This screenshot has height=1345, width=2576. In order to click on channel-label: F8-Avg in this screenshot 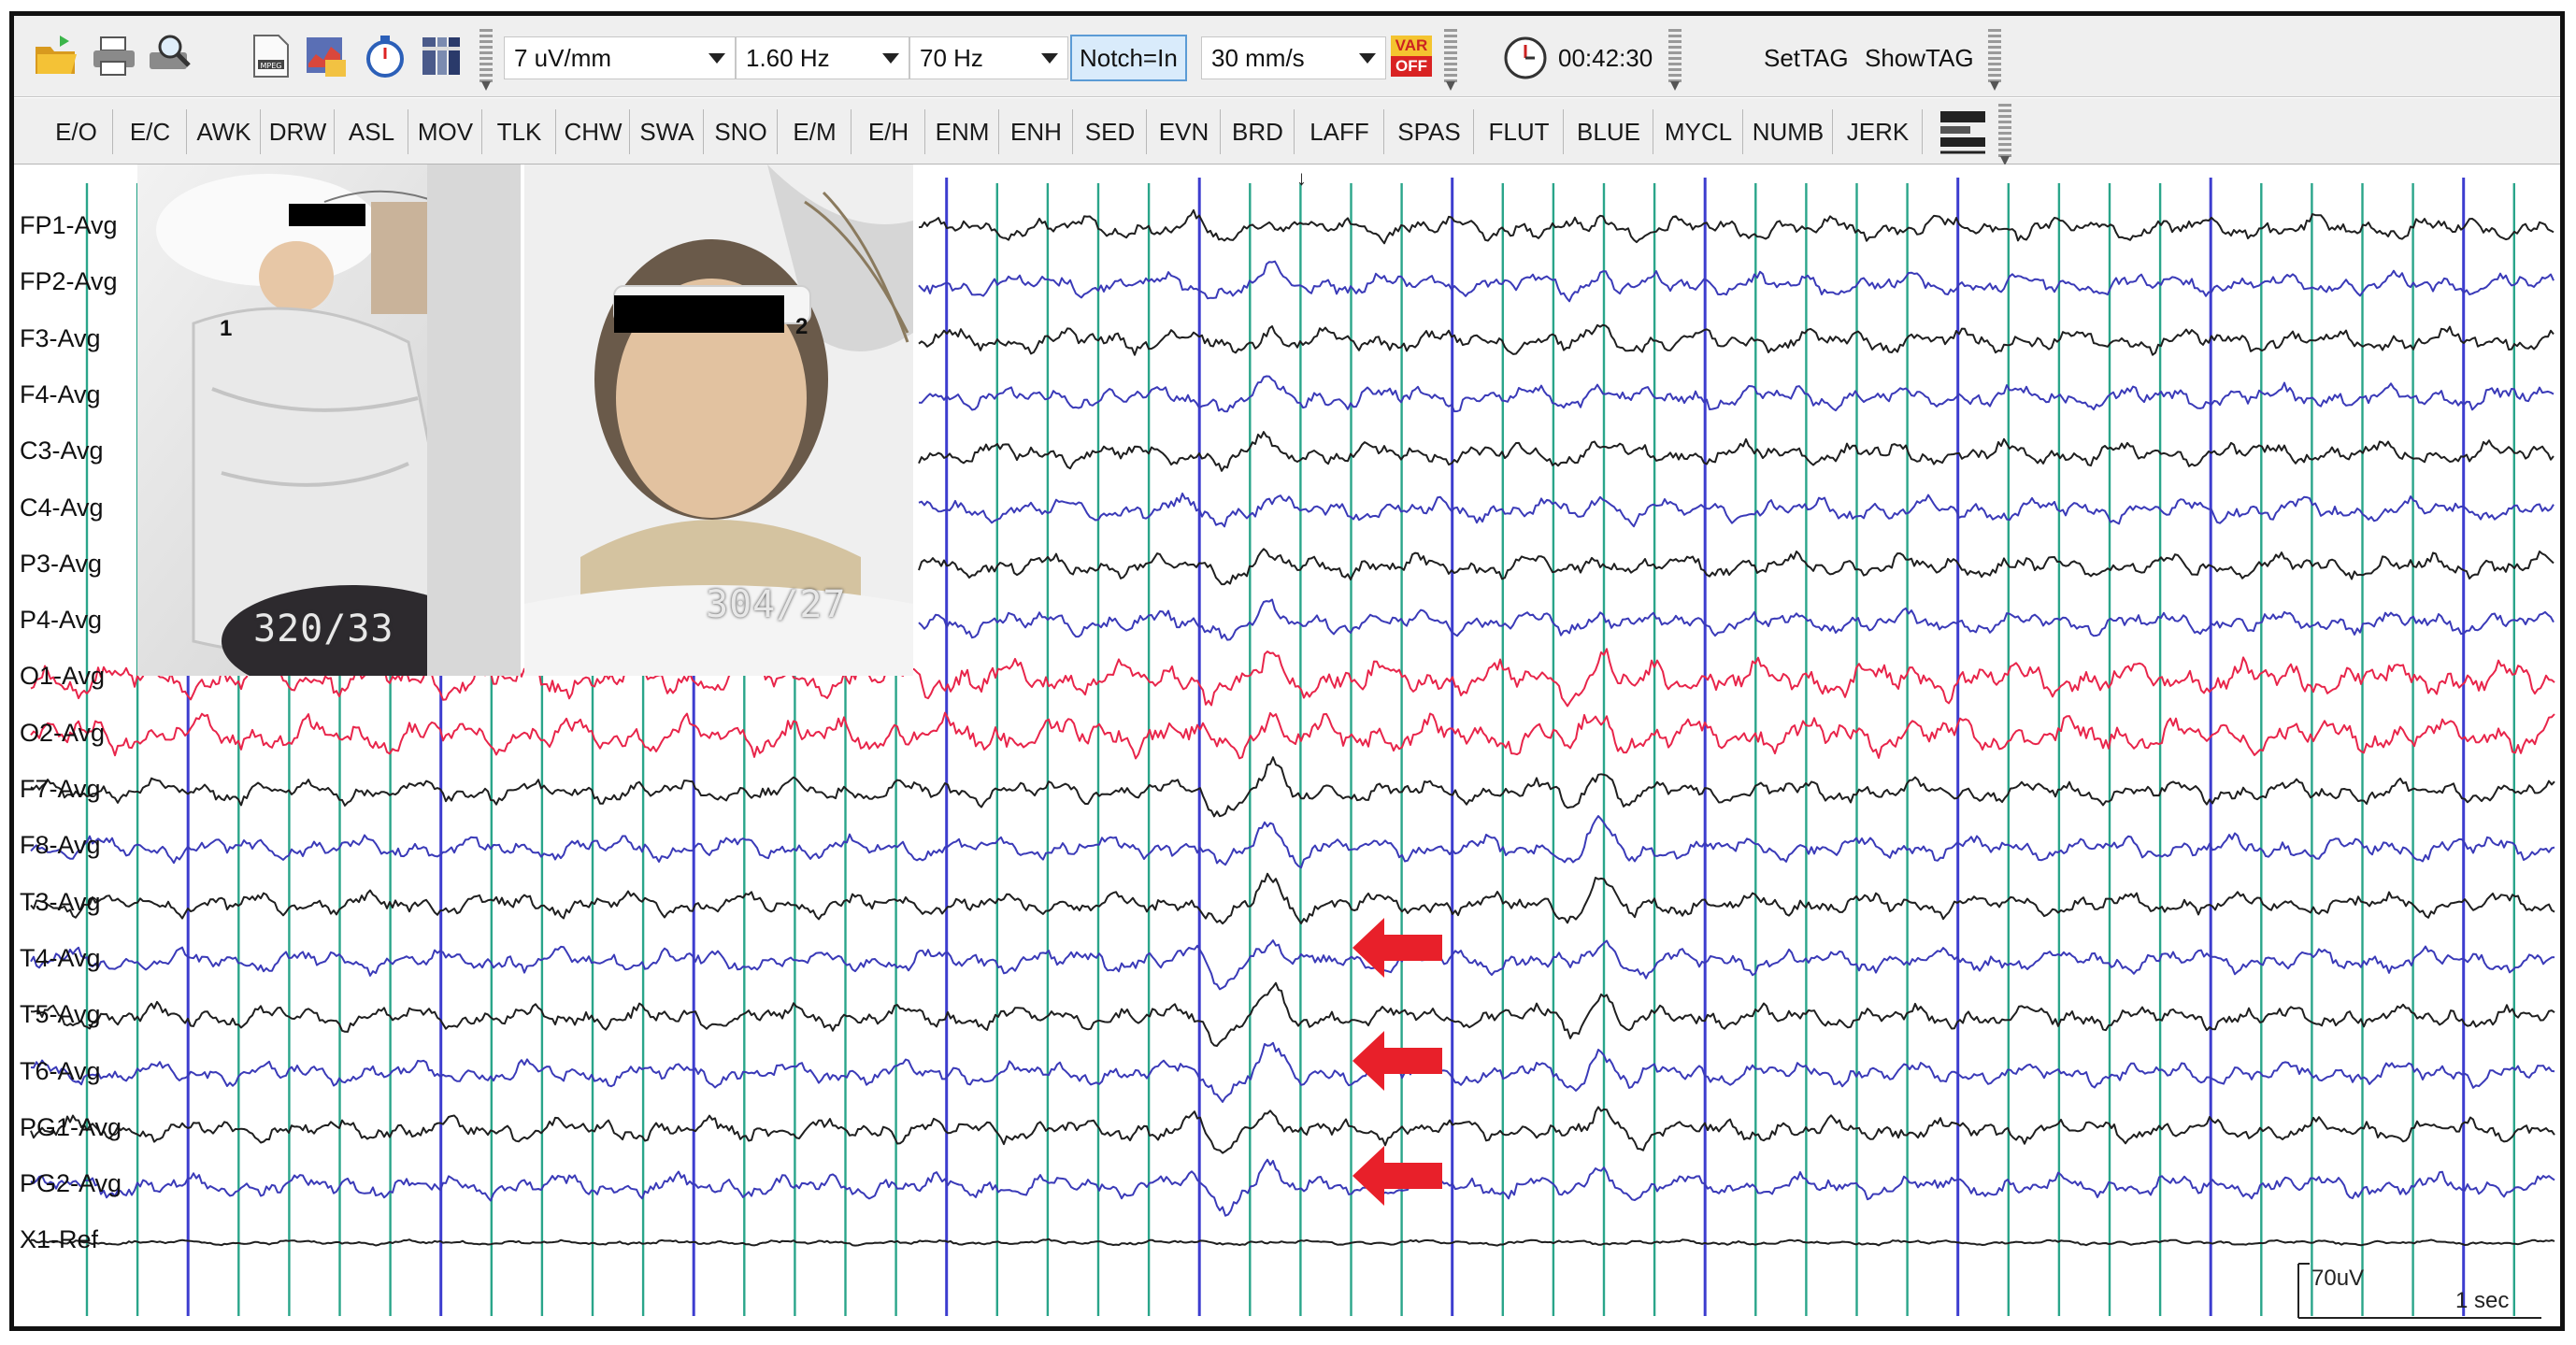, I will do `click(61, 845)`.